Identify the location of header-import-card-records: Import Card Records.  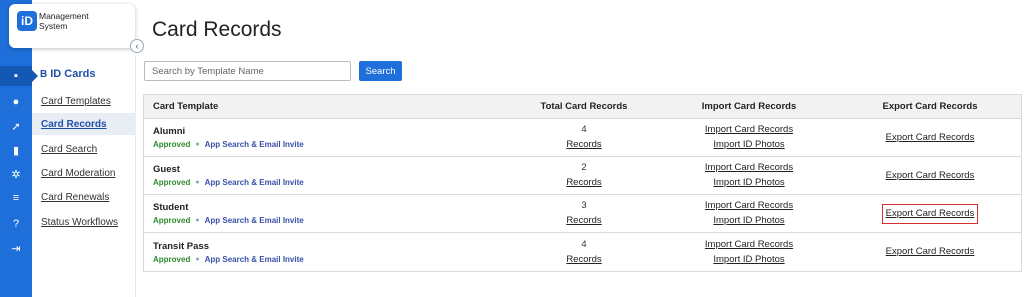
(749, 106).